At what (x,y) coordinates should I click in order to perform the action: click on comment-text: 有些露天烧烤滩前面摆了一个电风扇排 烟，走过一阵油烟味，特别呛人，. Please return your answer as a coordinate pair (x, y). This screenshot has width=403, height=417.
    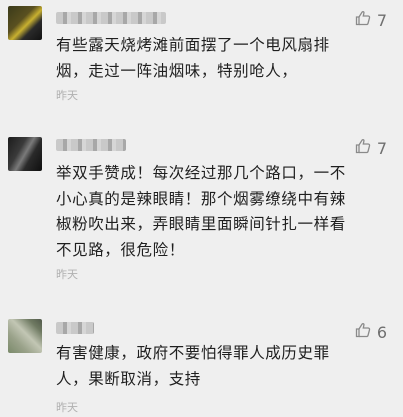
    Looking at the image, I should click on (224, 58).